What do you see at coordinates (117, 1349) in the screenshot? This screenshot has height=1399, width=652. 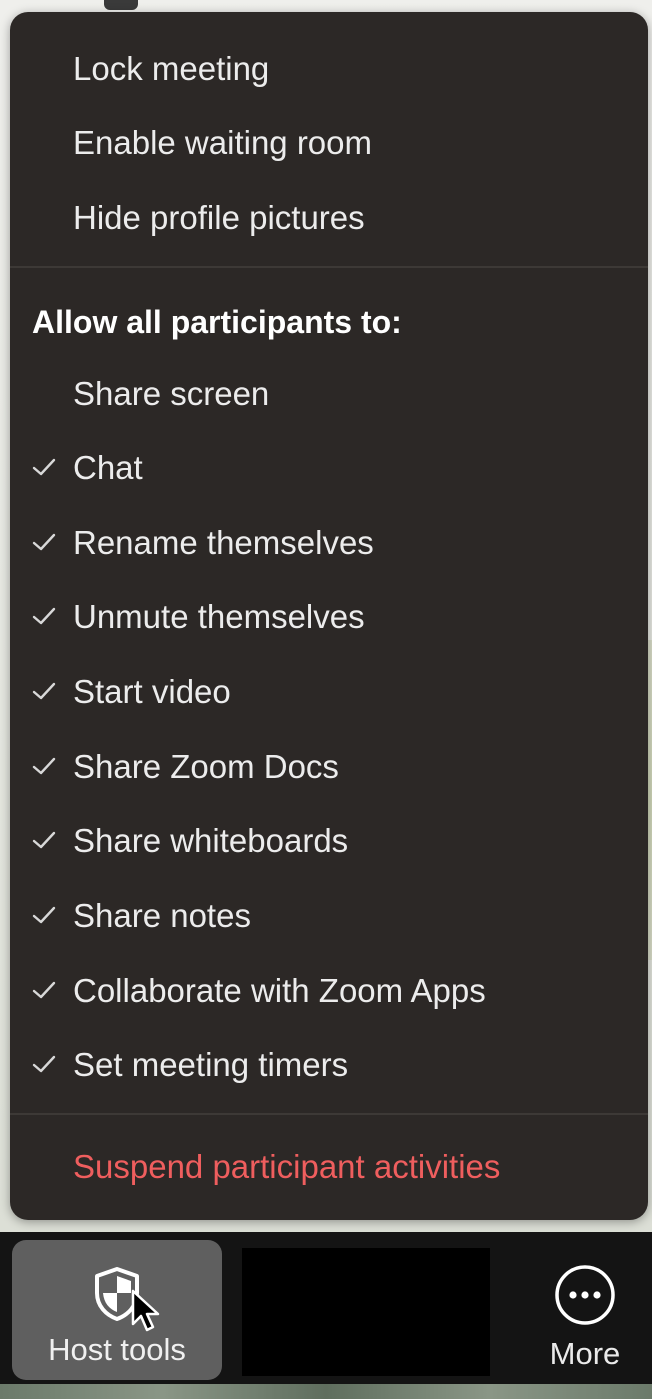 I see `host-tools-label: Host tools` at bounding box center [117, 1349].